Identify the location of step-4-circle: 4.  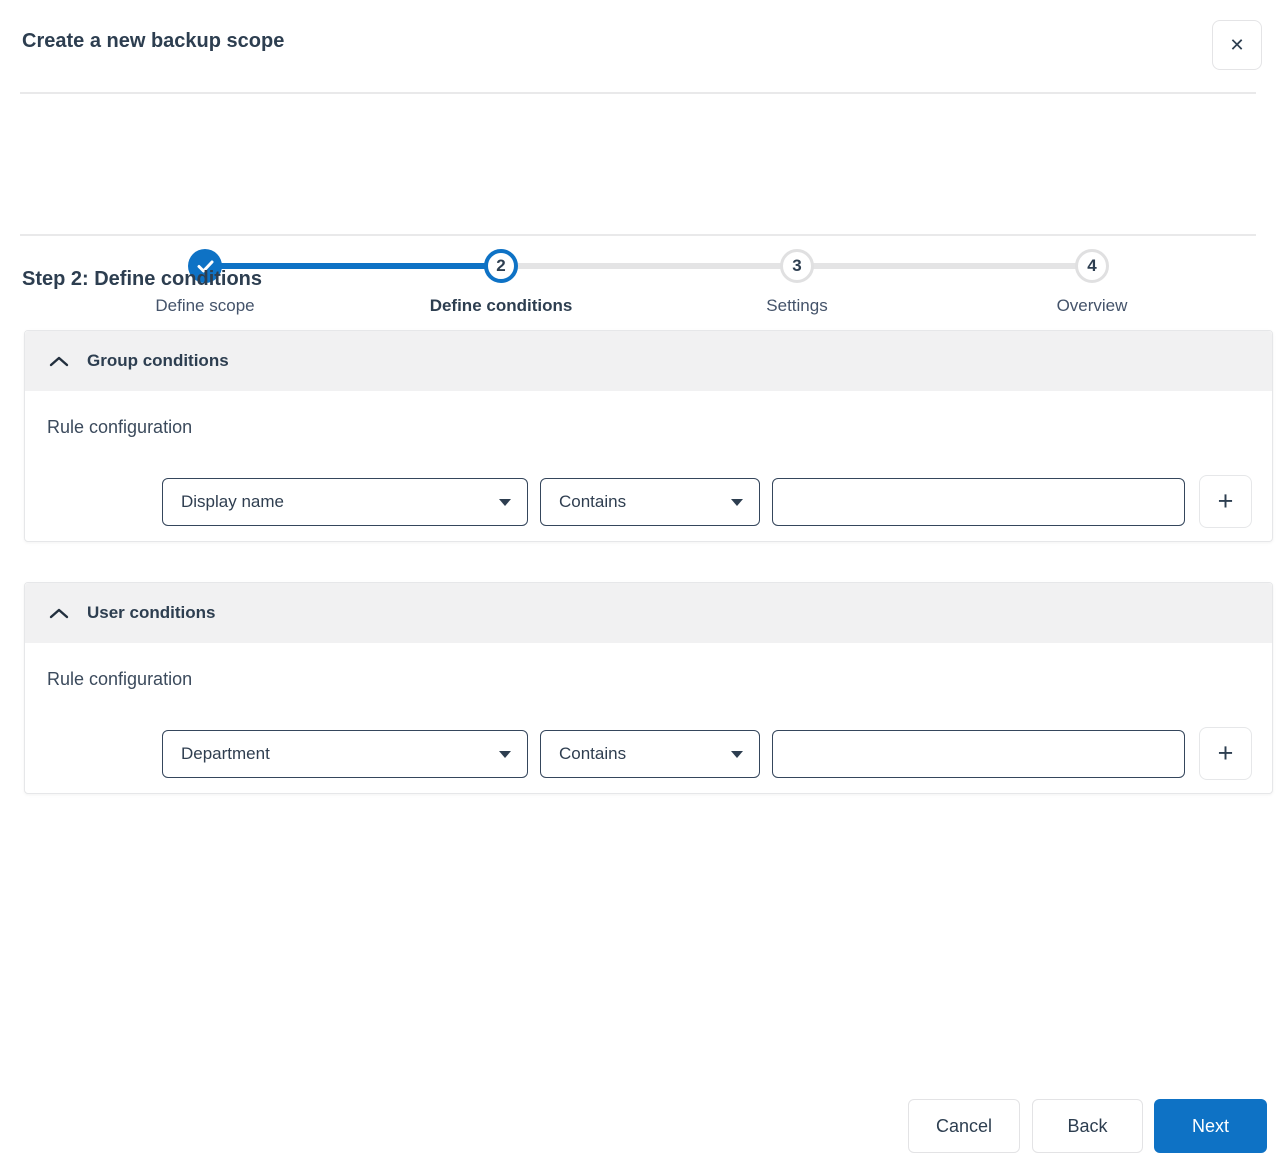
(1092, 266).